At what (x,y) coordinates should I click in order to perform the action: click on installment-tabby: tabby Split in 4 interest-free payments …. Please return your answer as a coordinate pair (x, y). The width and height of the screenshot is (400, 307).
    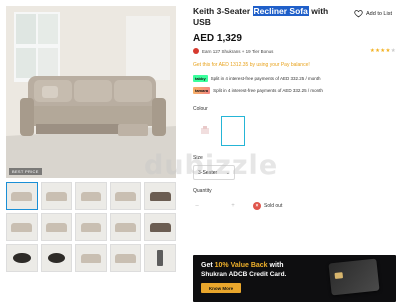
    Looking at the image, I should click on (294, 78).